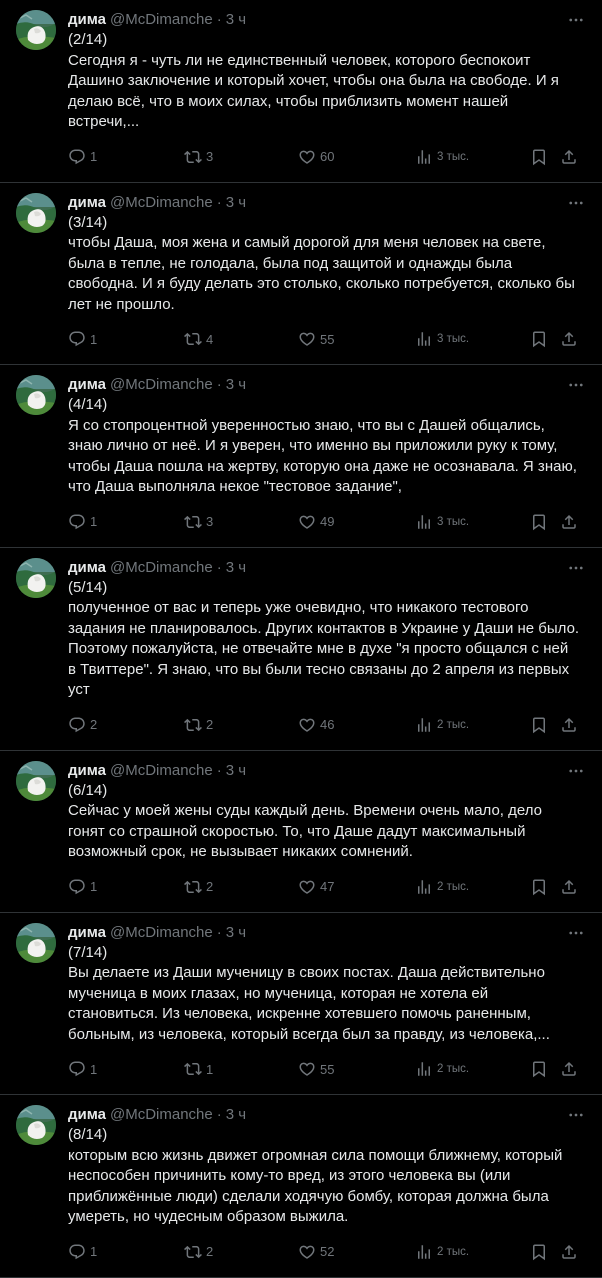 The image size is (602, 1278). What do you see at coordinates (82, 725) in the screenshot?
I see `reply-button: 2` at bounding box center [82, 725].